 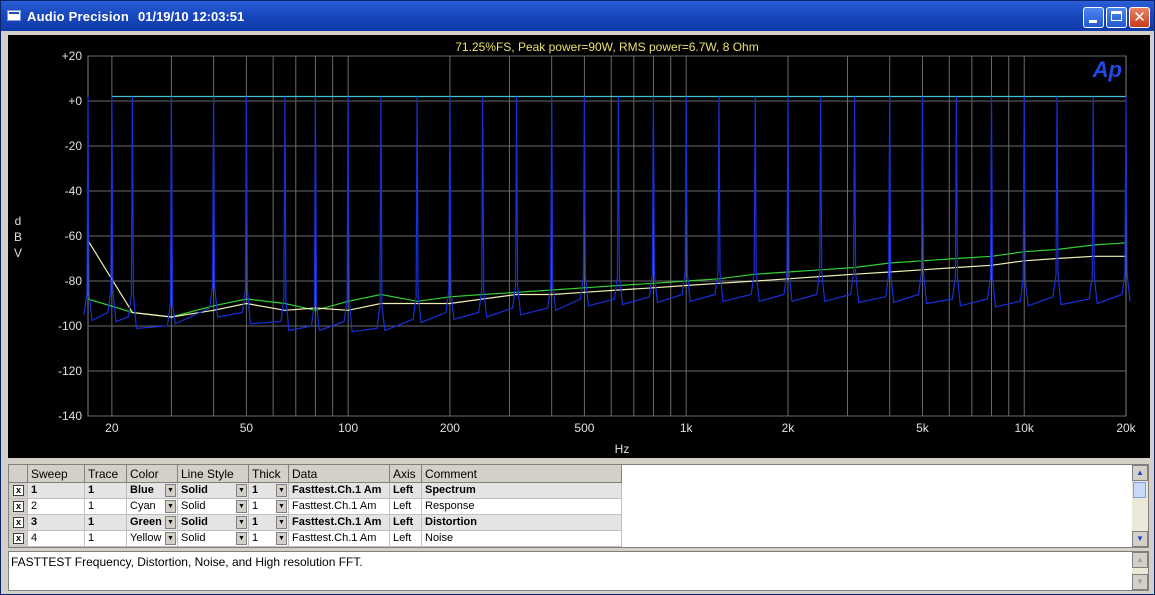 I want to click on cell-sweep: 1, so click(x=56, y=491).